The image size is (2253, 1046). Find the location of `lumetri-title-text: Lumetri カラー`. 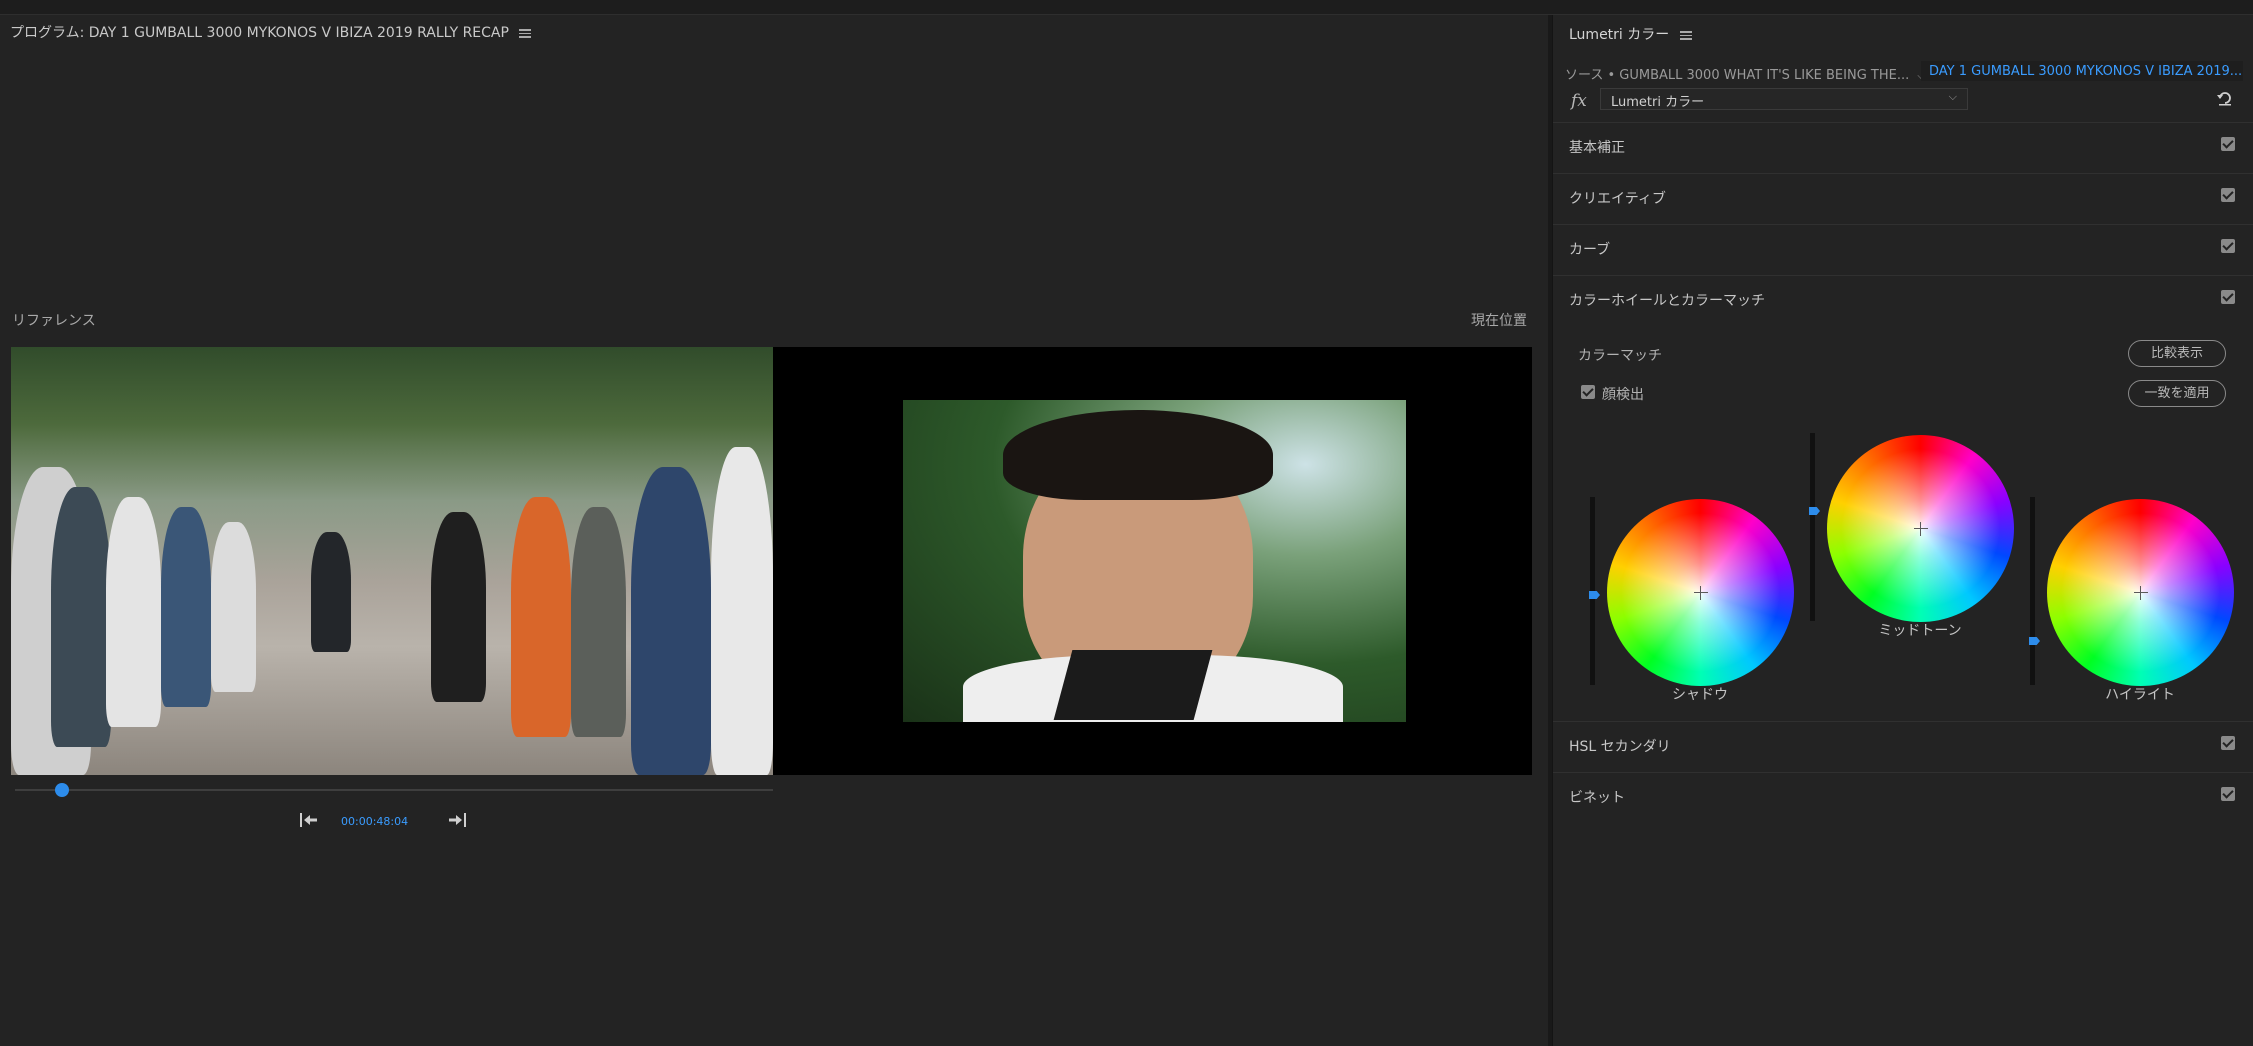

lumetri-title-text: Lumetri カラー is located at coordinates (1619, 35).